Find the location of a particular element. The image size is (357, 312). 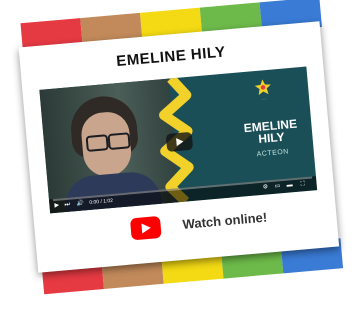

youtube-play-icon is located at coordinates (146, 228).